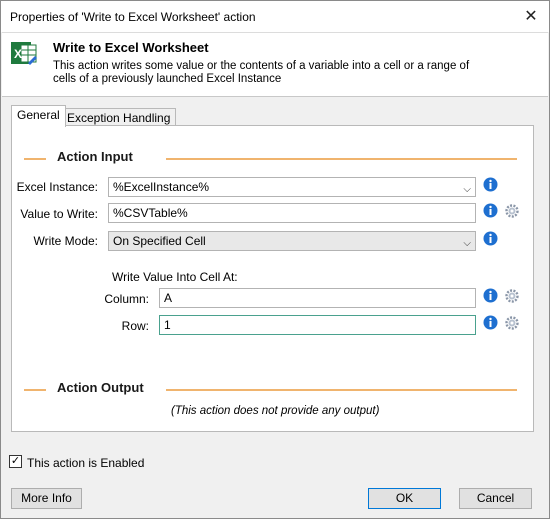 The width and height of the screenshot is (550, 519). What do you see at coordinates (292, 187) in the screenshot?
I see `excel-instance-select: %ExcelInstance% ⌵` at bounding box center [292, 187].